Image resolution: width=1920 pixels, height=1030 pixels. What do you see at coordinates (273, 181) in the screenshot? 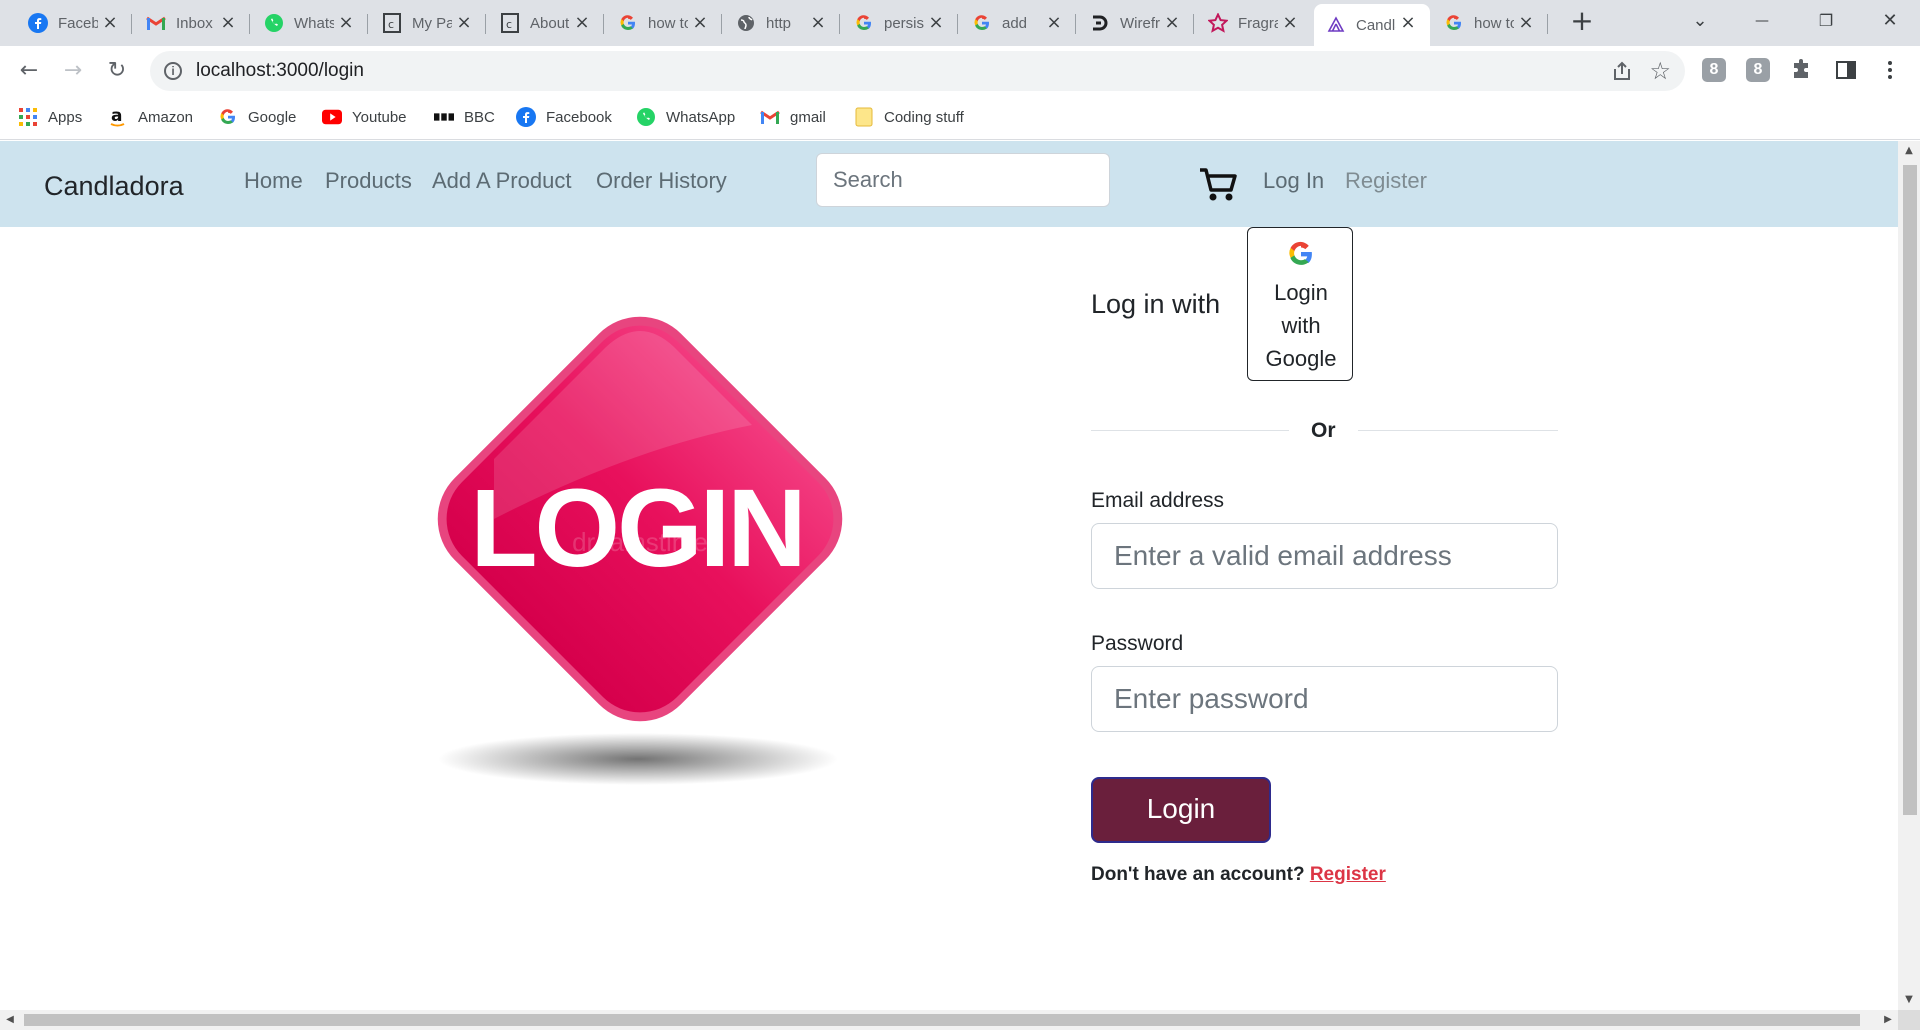
I see `nav-link-home: Home` at bounding box center [273, 181].